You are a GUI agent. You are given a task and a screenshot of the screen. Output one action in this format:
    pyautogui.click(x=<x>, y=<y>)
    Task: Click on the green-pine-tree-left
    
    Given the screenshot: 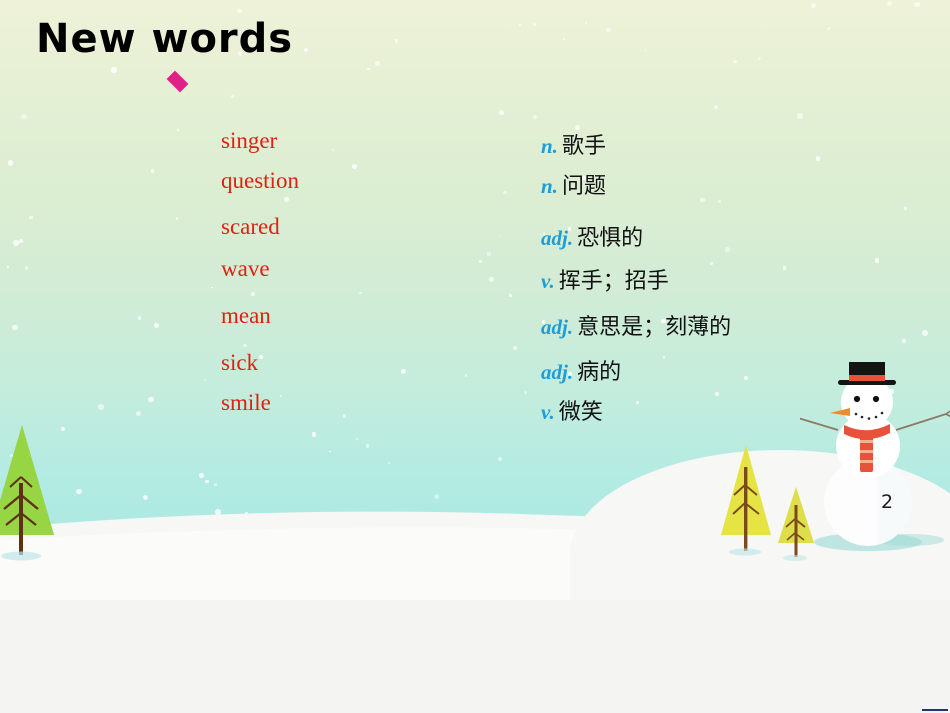 What is the action you would take?
    pyautogui.click(x=35, y=495)
    